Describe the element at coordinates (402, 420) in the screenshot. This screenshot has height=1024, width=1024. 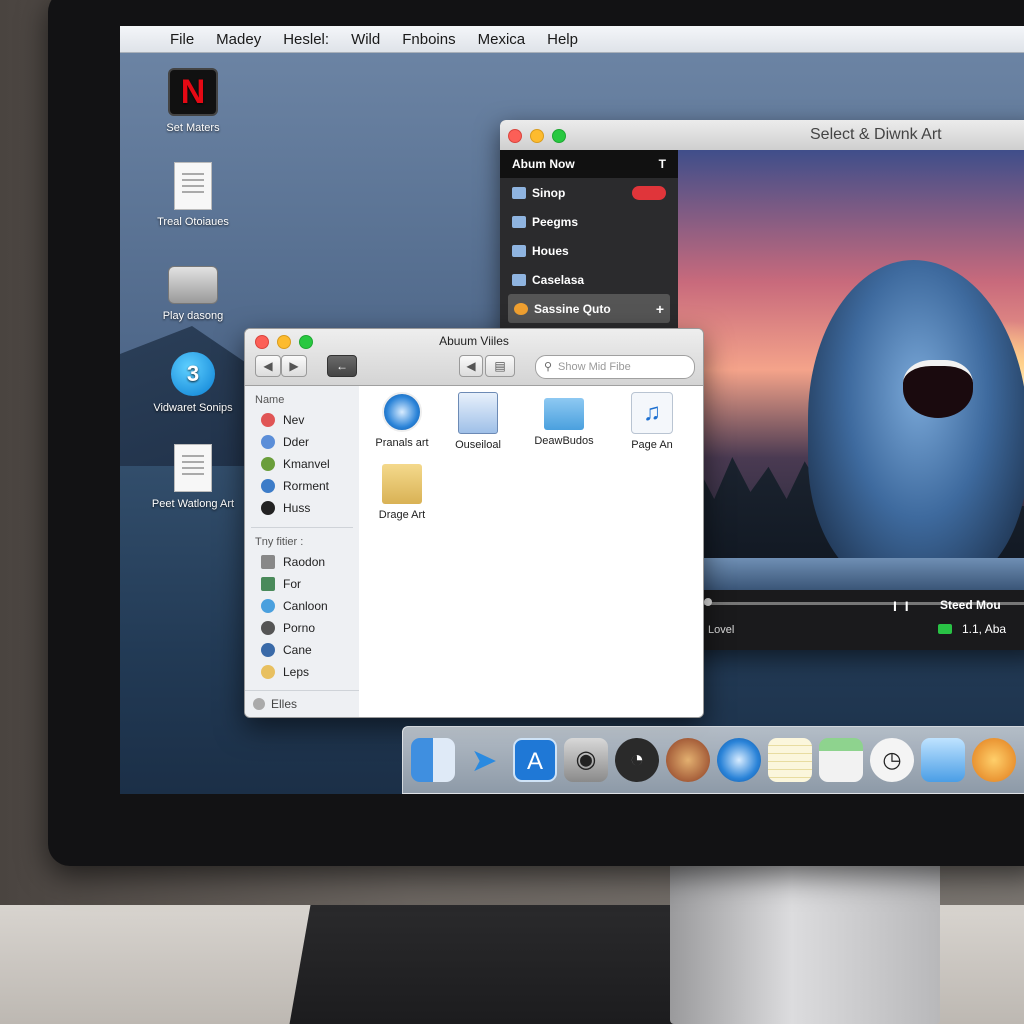
I see `file-pranals-art: Pranals art` at that location.